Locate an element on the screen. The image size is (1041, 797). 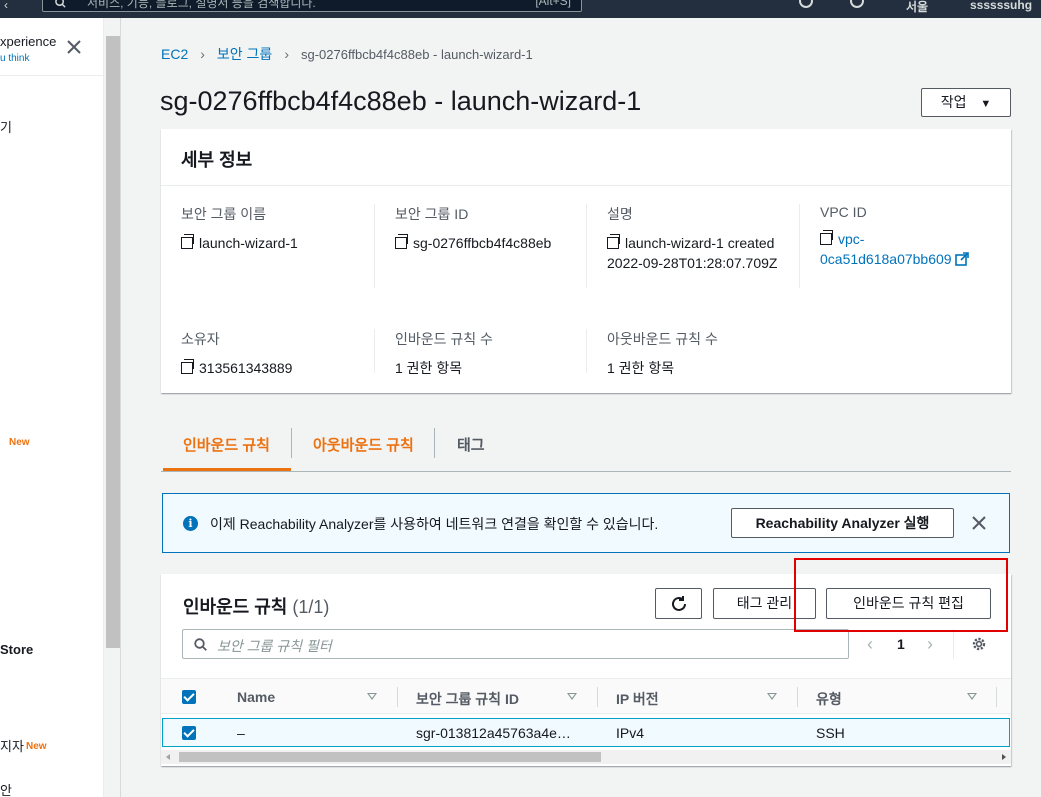
column-header-ip-version: IP 버전 is located at coordinates (637, 699).